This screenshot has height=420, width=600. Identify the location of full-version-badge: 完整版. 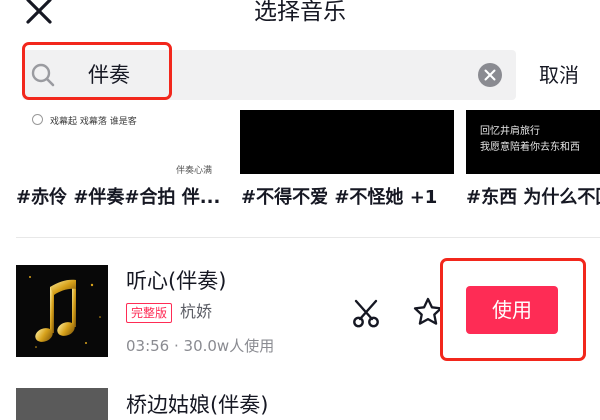
(149, 313).